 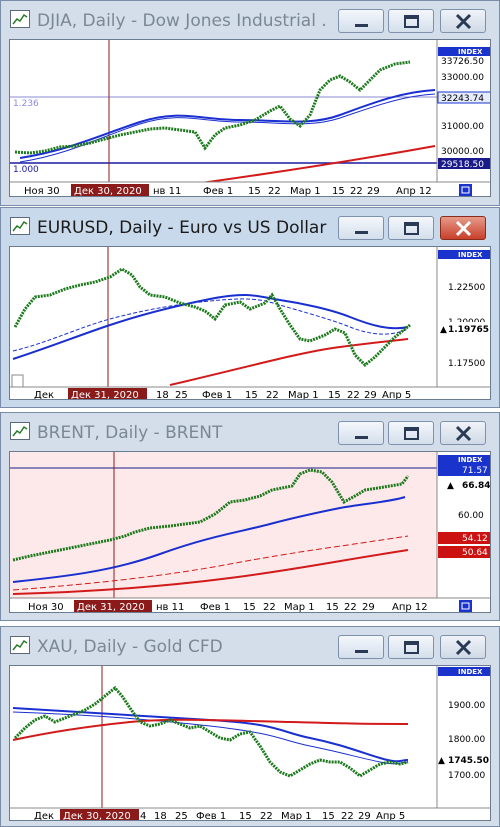 I want to click on price-tag: 50.64, so click(x=475, y=553).